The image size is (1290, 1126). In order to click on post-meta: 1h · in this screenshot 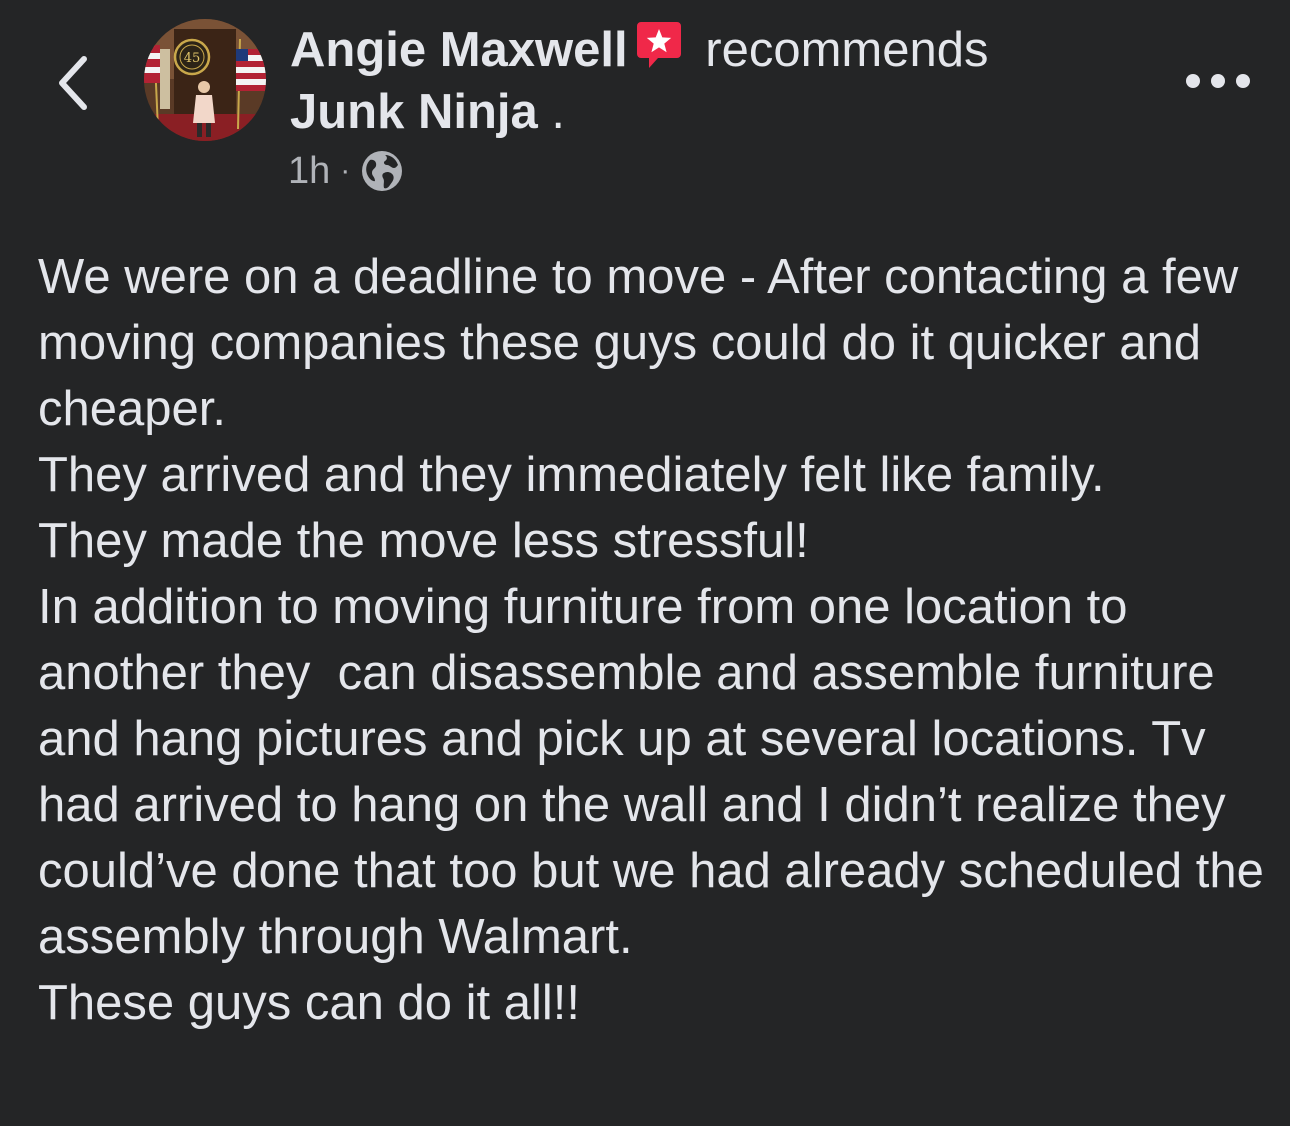, I will do `click(346, 171)`.